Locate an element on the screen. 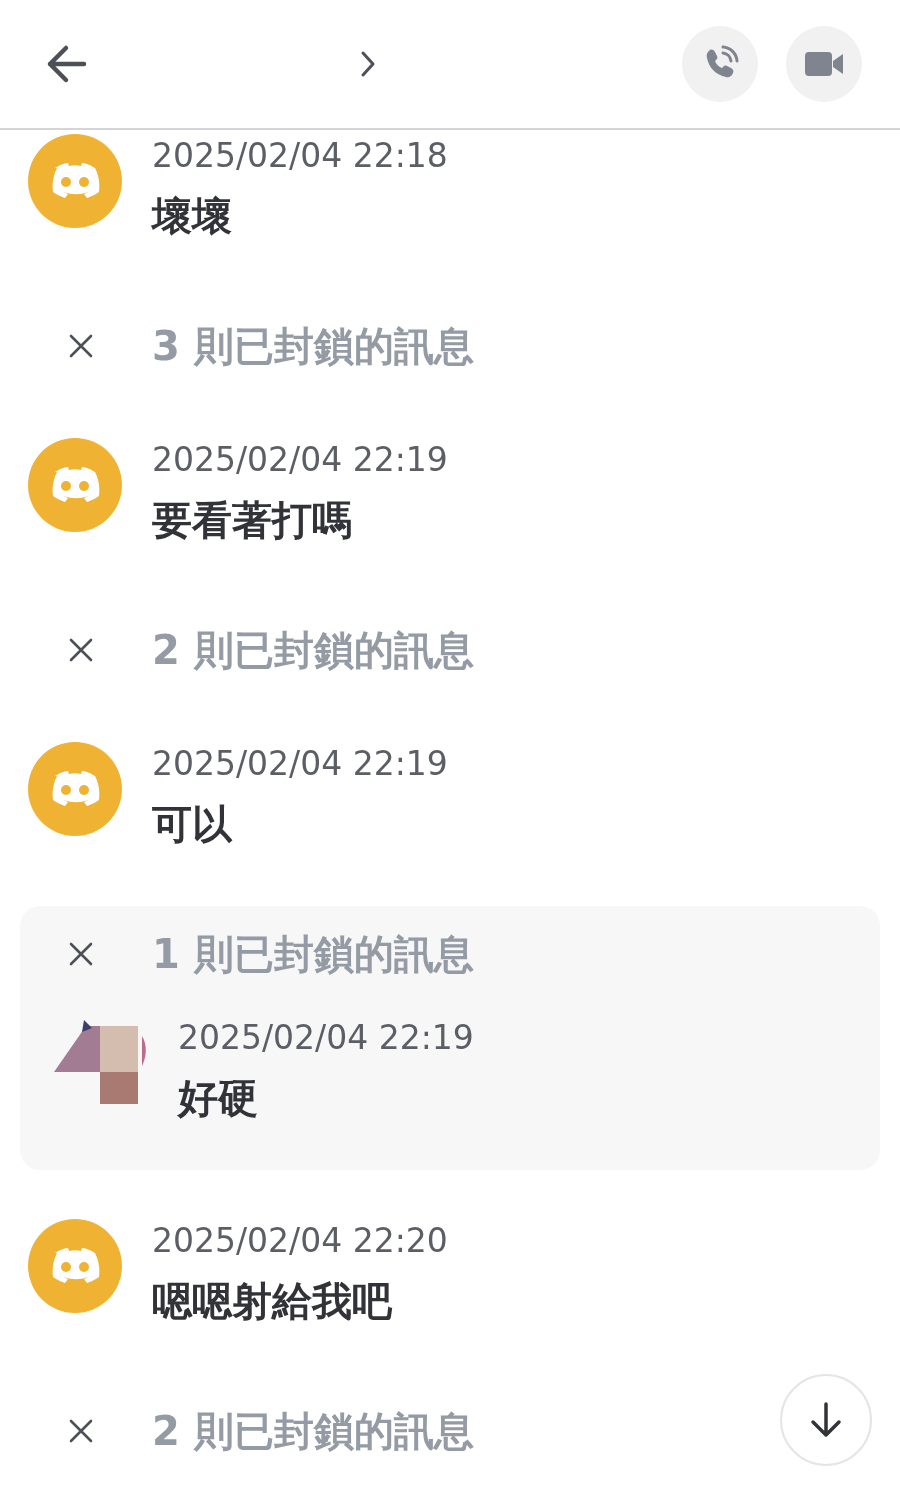 The height and width of the screenshot is (1500, 900). video-camera-icon is located at coordinates (824, 64).